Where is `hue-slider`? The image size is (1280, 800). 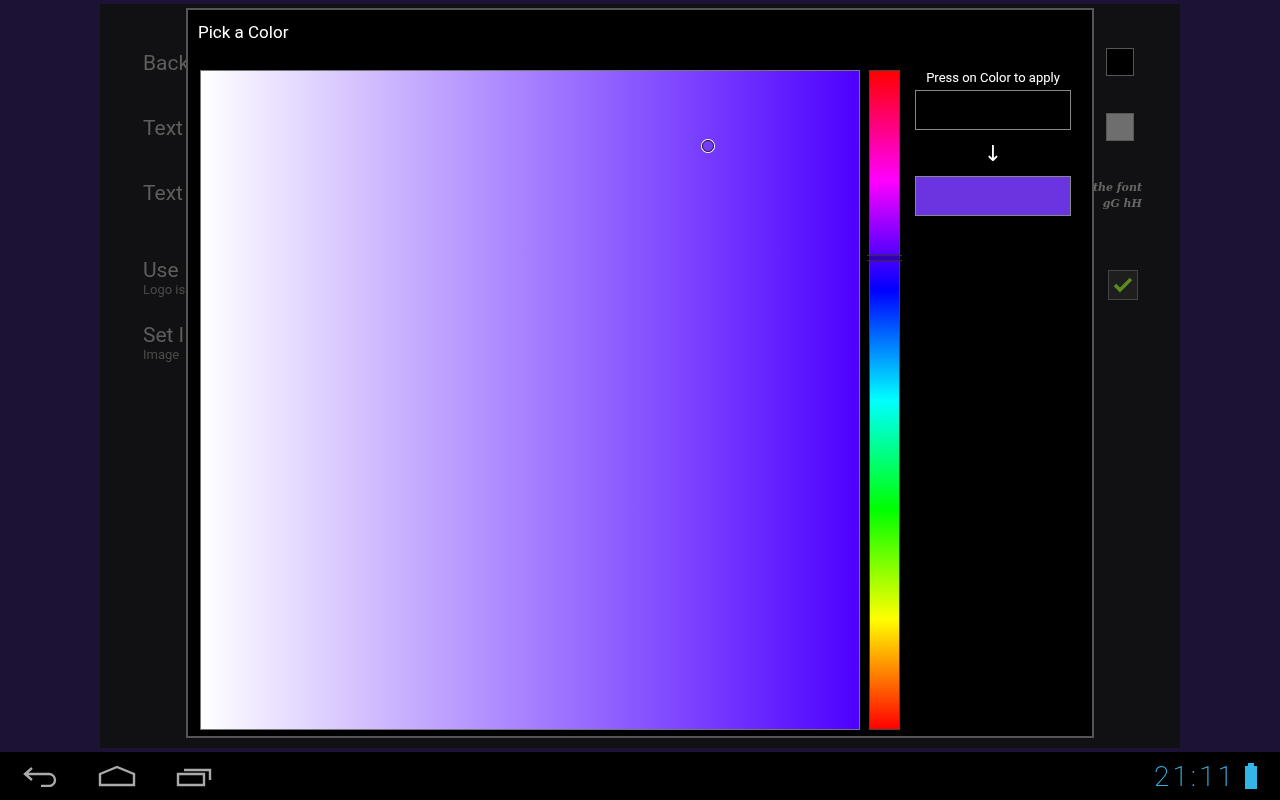 hue-slider is located at coordinates (884, 400).